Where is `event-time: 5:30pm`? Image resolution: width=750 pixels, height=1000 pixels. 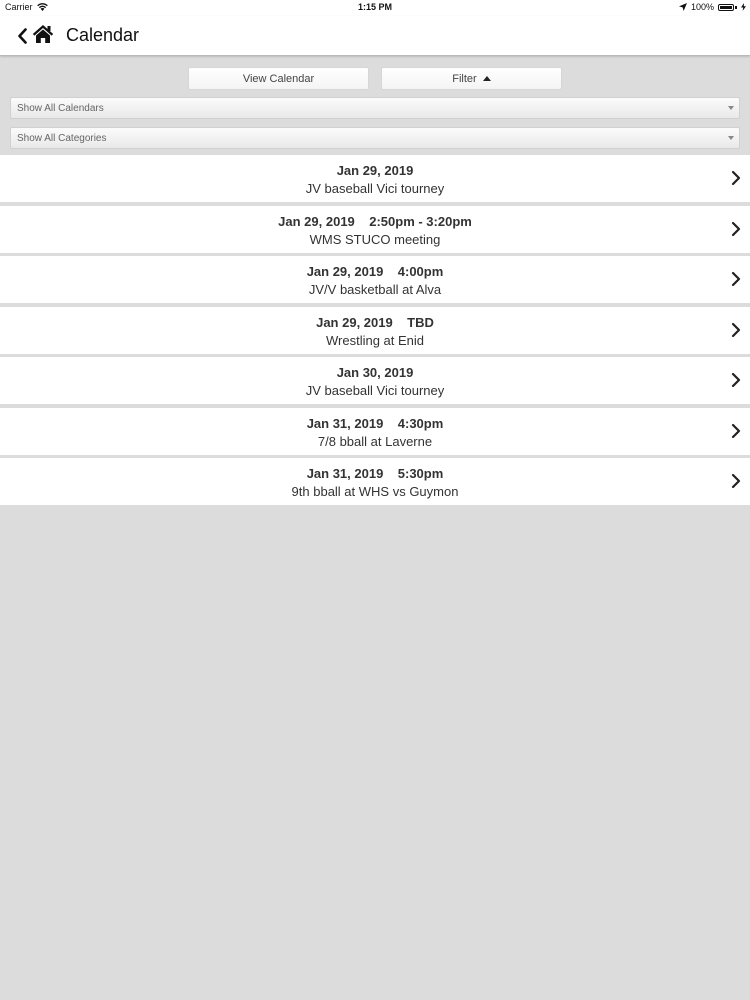
event-time: 5:30pm is located at coordinates (420, 473).